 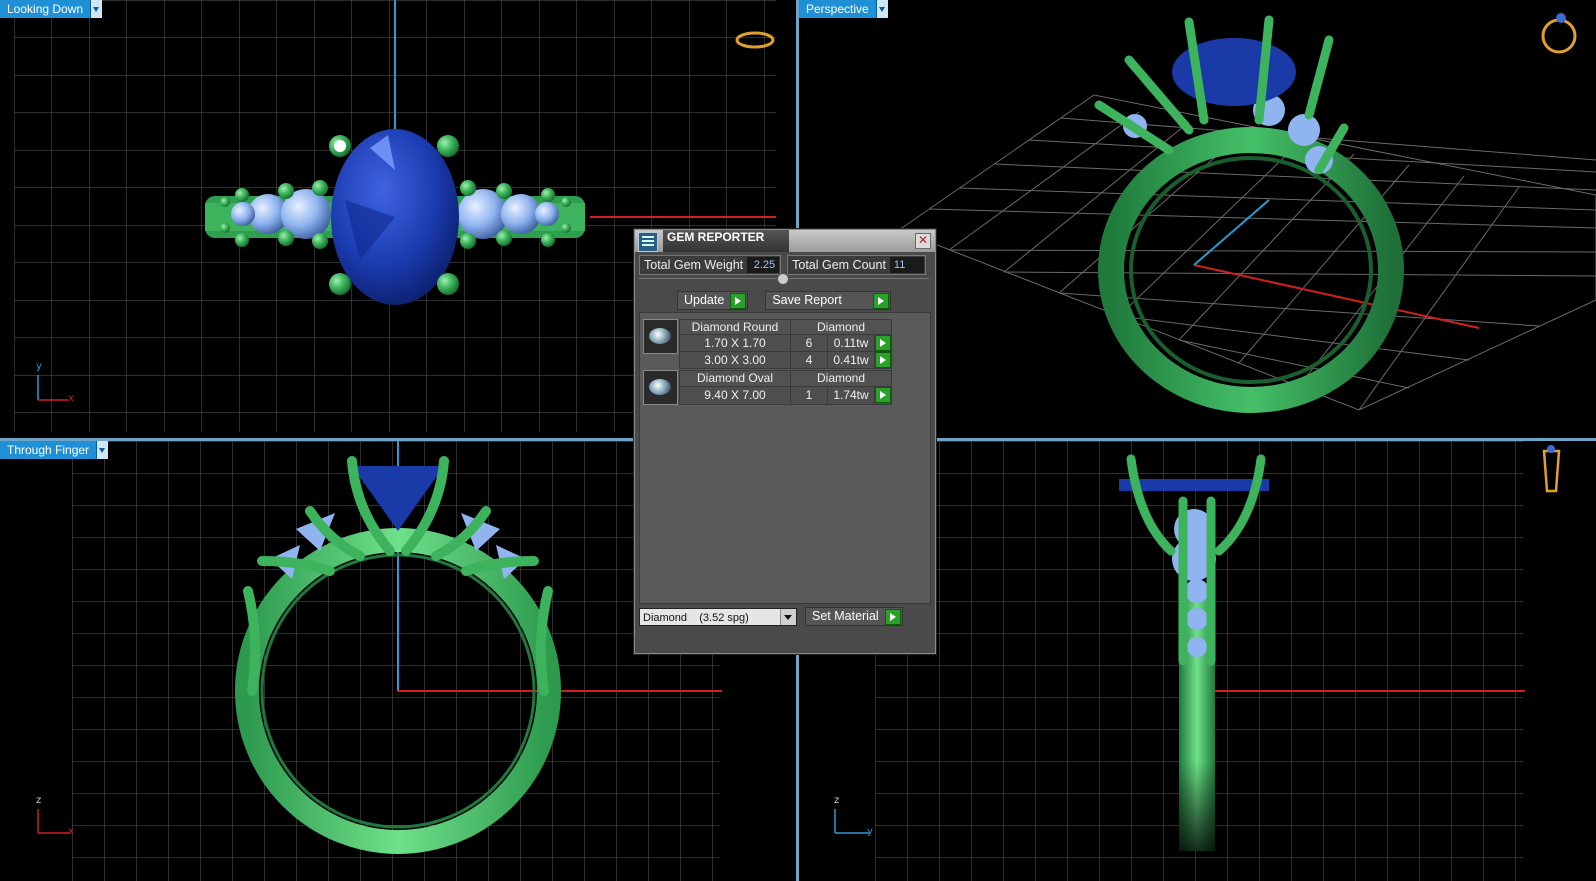 I want to click on material-select-value: Diamond (3.52 spg), so click(x=696, y=617).